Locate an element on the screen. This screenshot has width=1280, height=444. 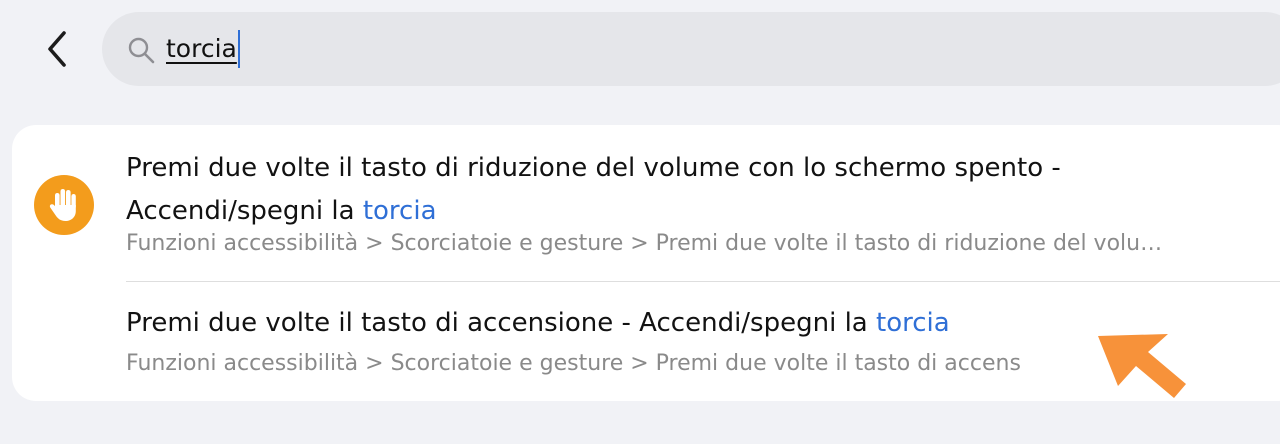
search-icon is located at coordinates (141, 50).